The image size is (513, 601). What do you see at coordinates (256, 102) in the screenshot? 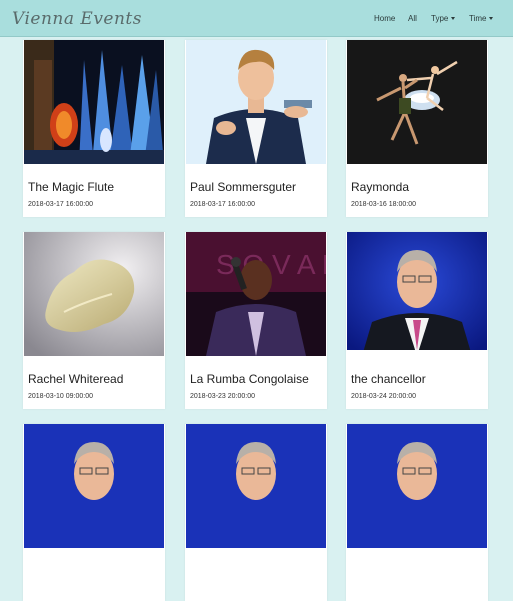
I see `event-image-paul-sommersguter` at bounding box center [256, 102].